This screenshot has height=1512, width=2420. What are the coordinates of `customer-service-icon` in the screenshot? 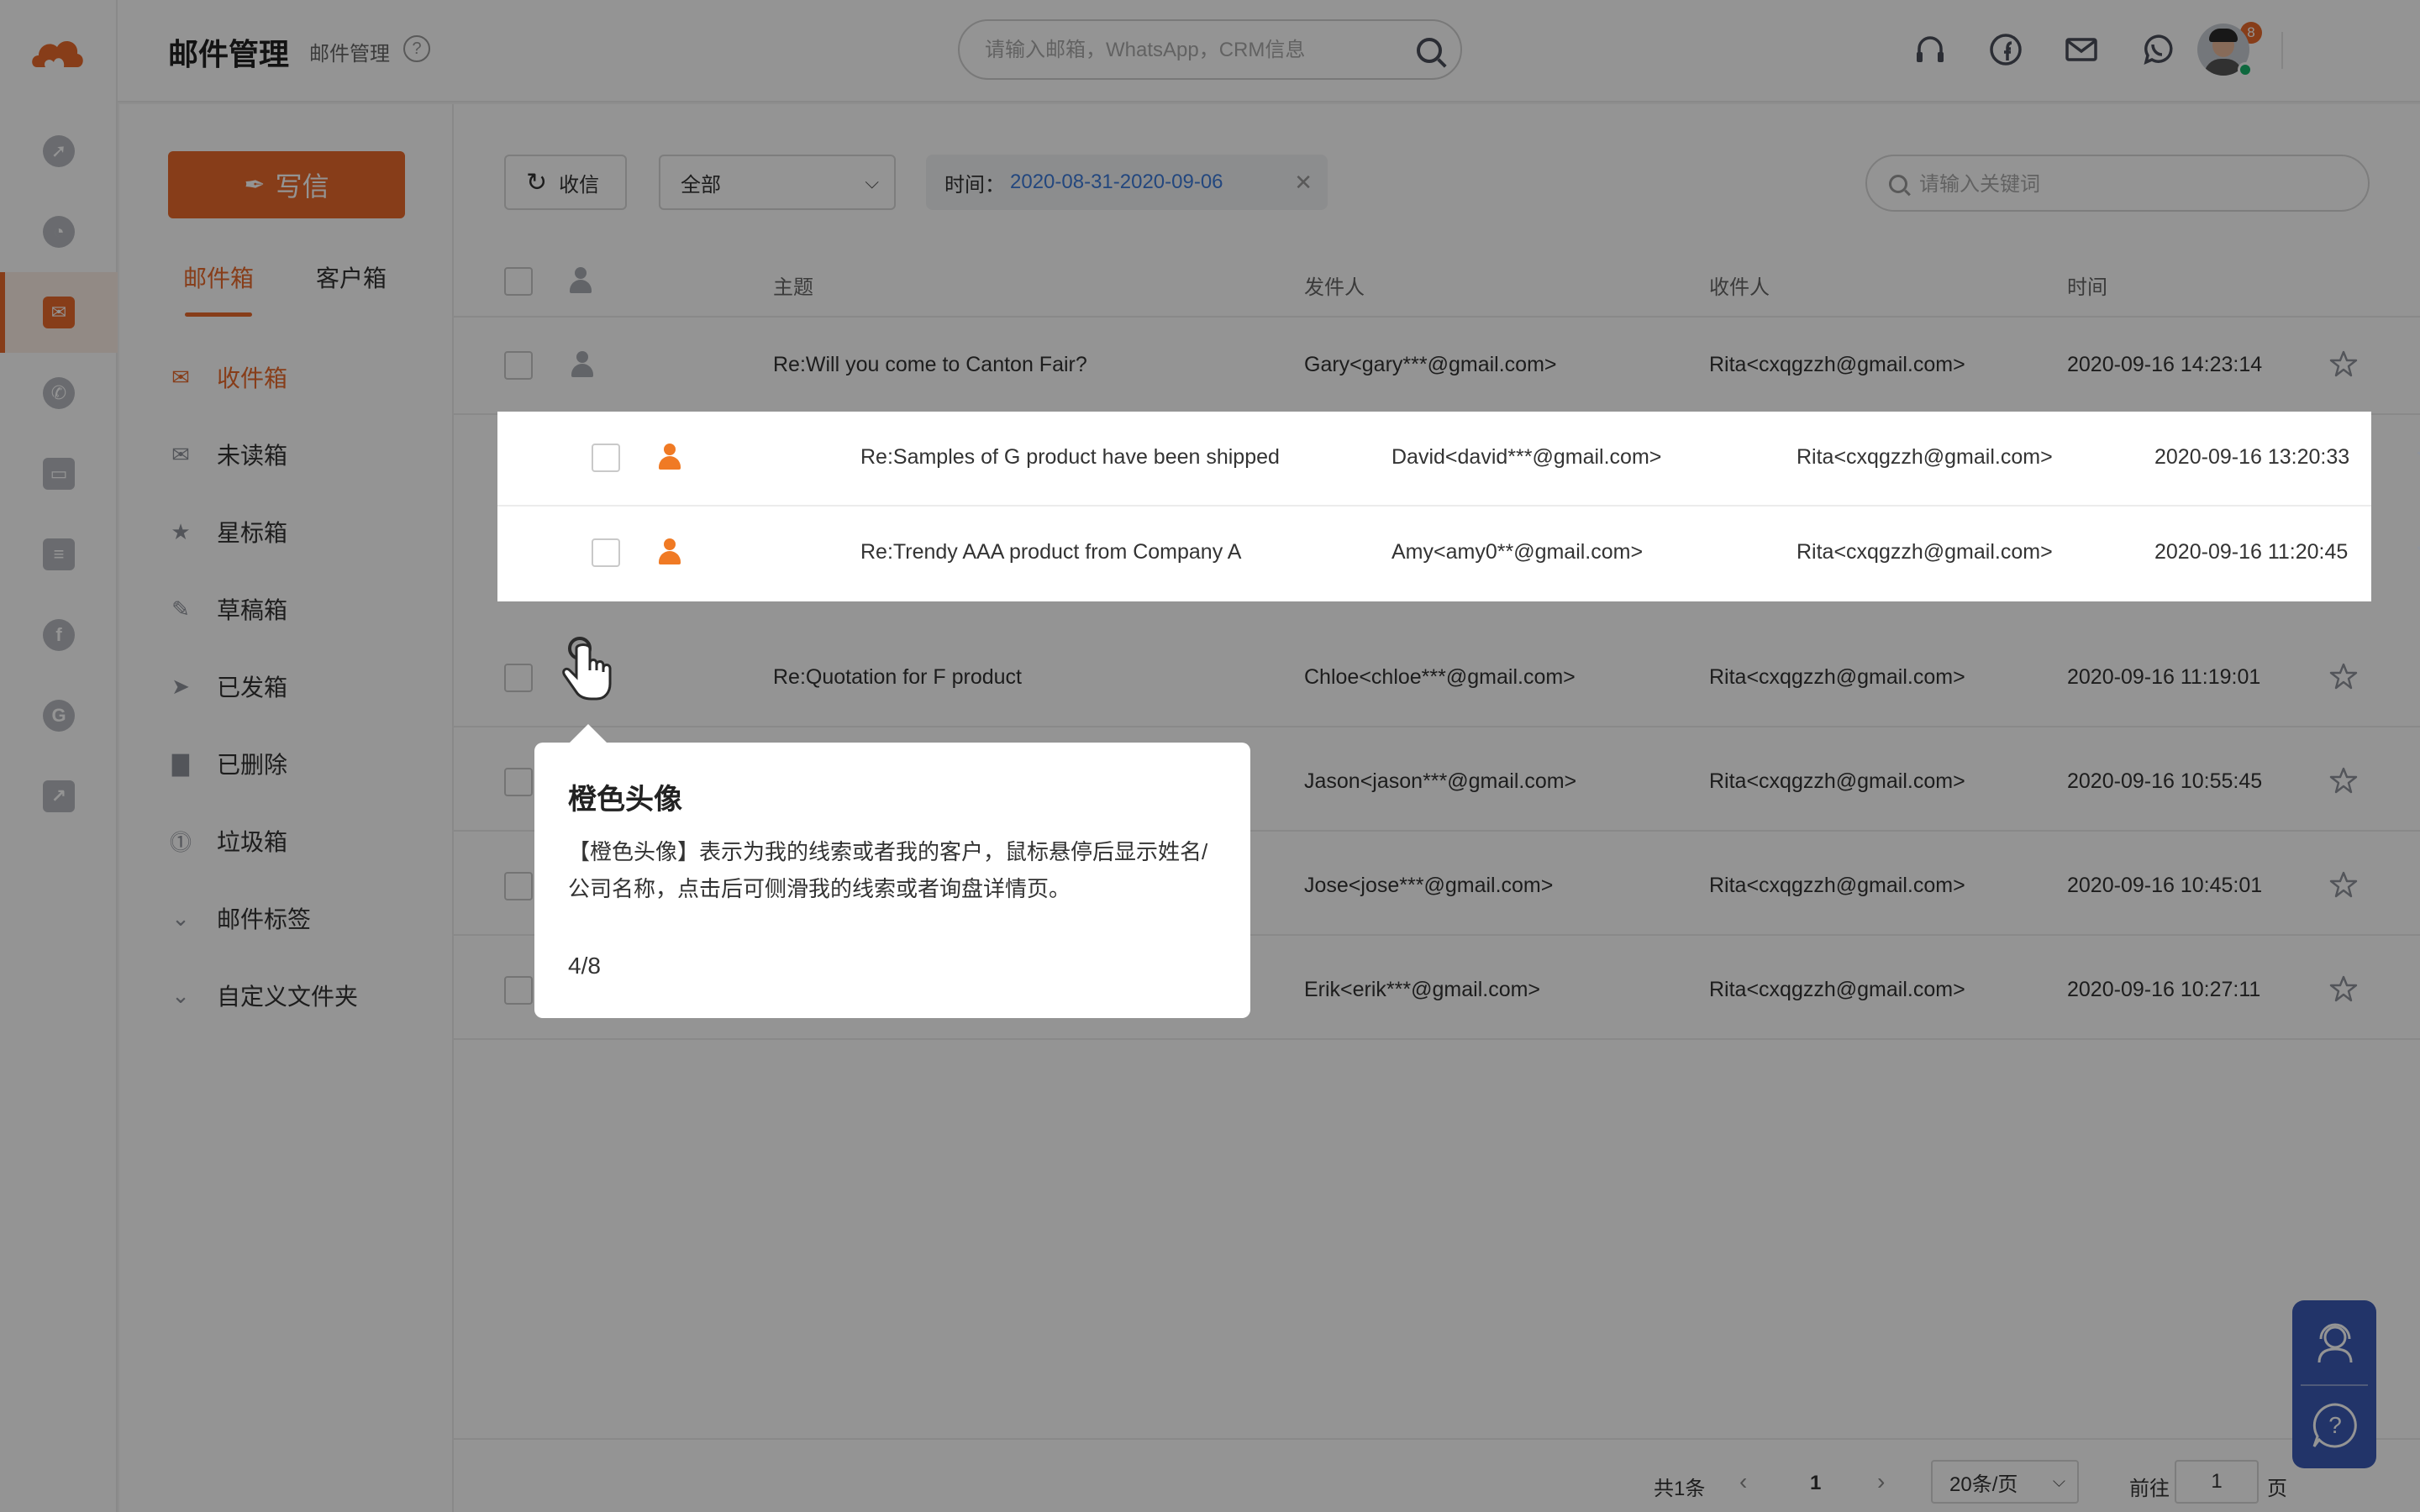 It's located at (2335, 1341).